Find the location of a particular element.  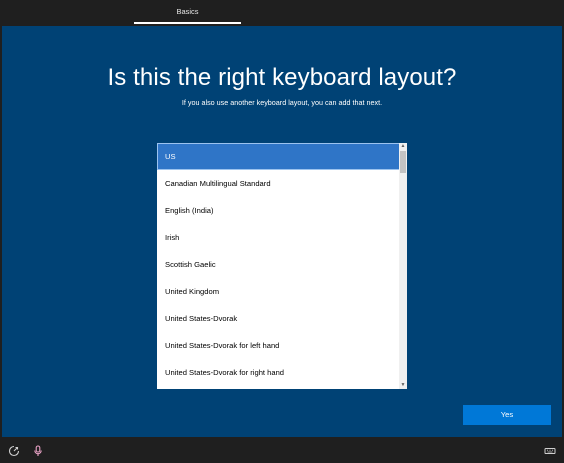

tab-active-indicator is located at coordinates (187, 23).